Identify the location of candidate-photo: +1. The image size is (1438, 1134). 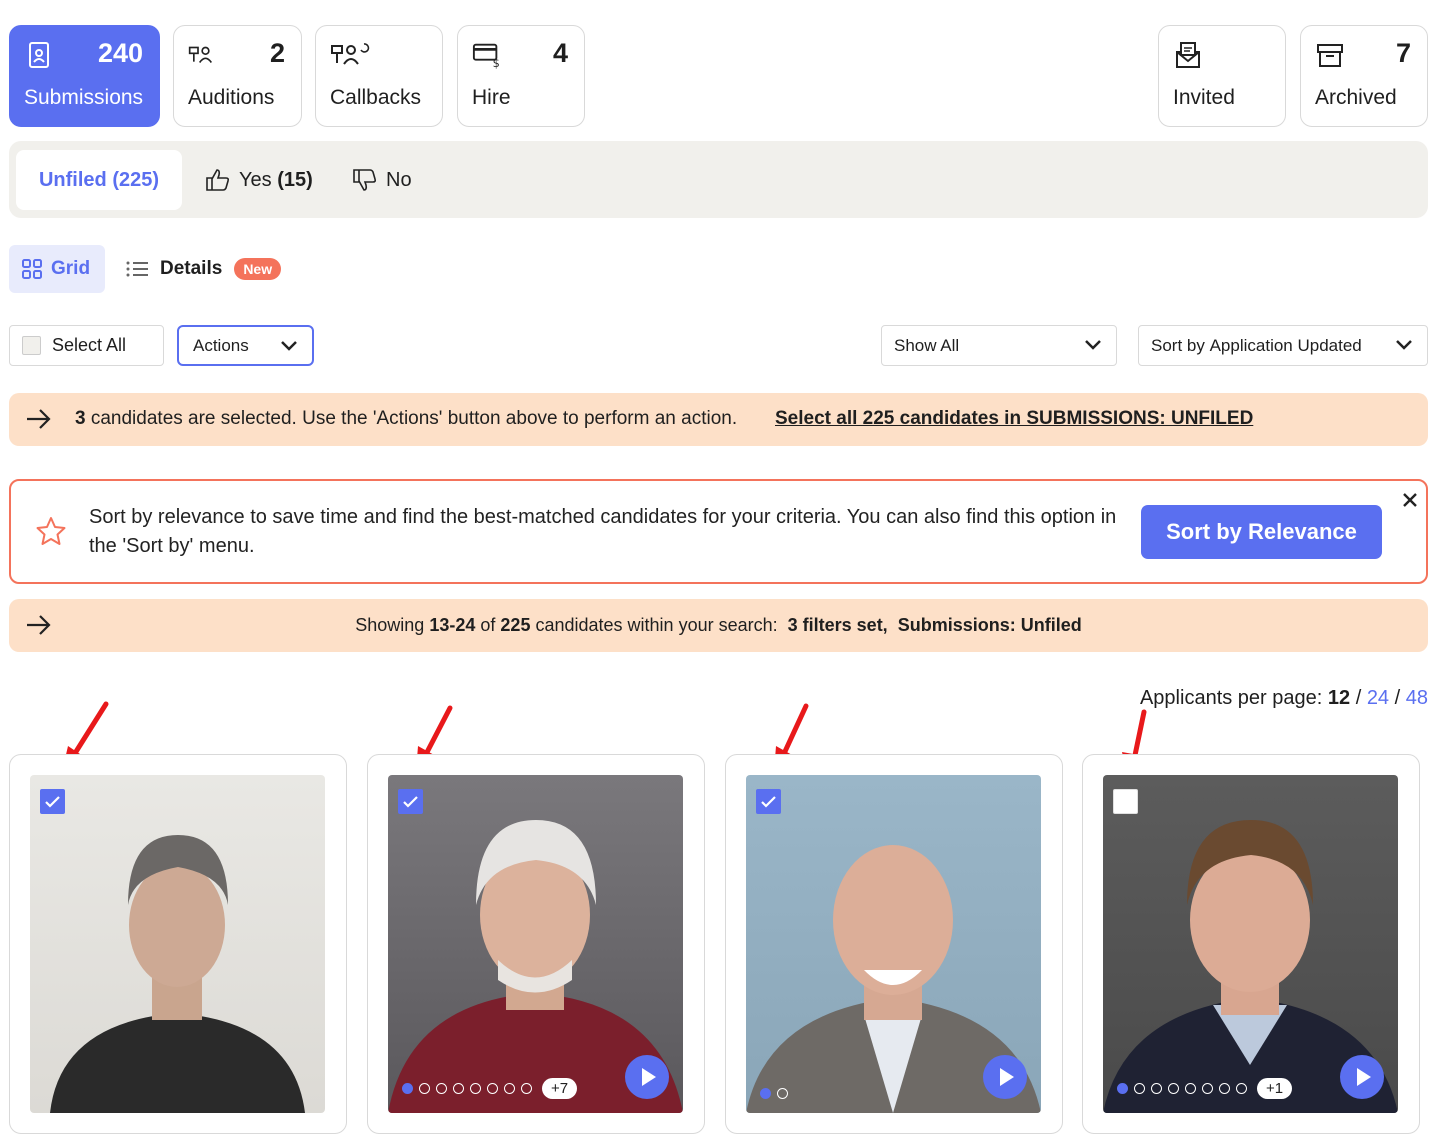
(1250, 944).